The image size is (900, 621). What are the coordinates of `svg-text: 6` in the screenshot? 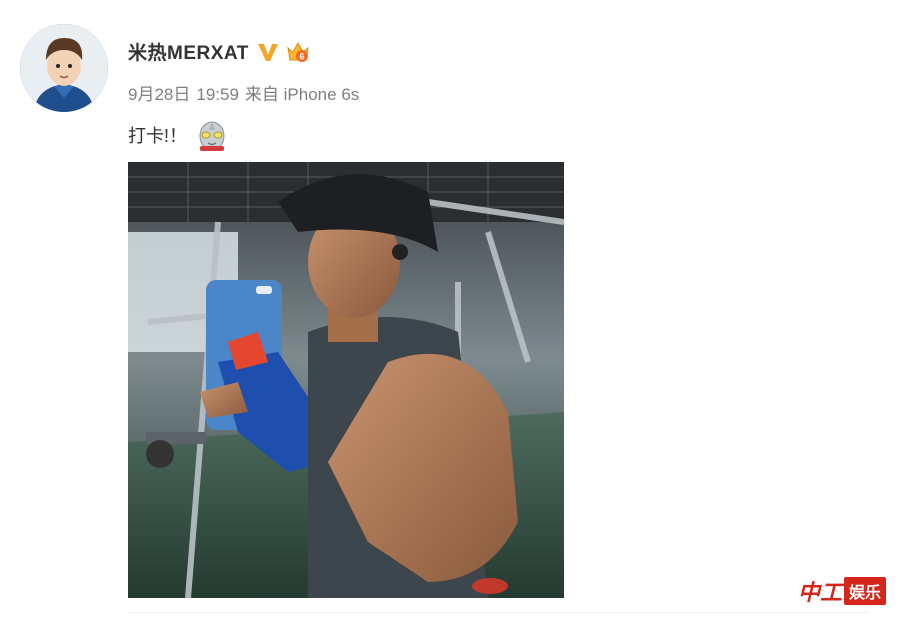 It's located at (301, 56).